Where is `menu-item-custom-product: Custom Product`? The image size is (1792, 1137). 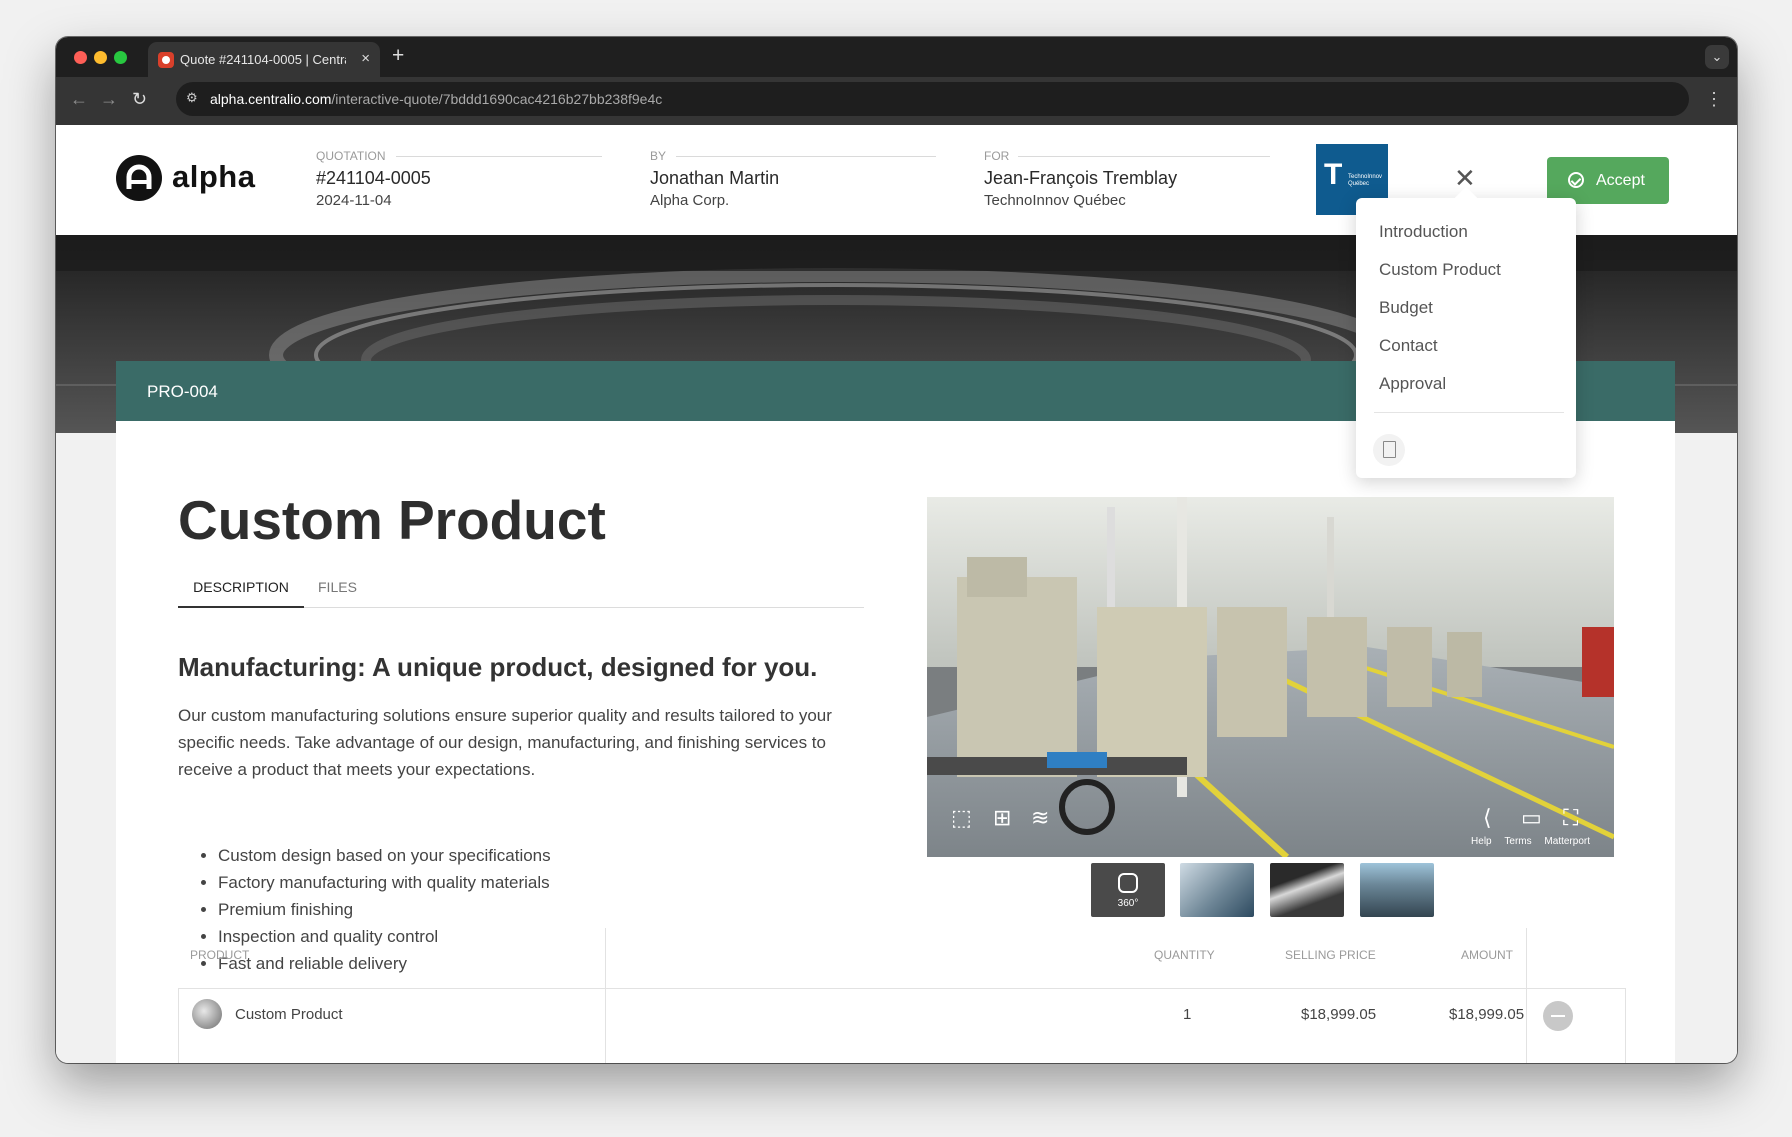
menu-item-custom-product: Custom Product is located at coordinates (1440, 270).